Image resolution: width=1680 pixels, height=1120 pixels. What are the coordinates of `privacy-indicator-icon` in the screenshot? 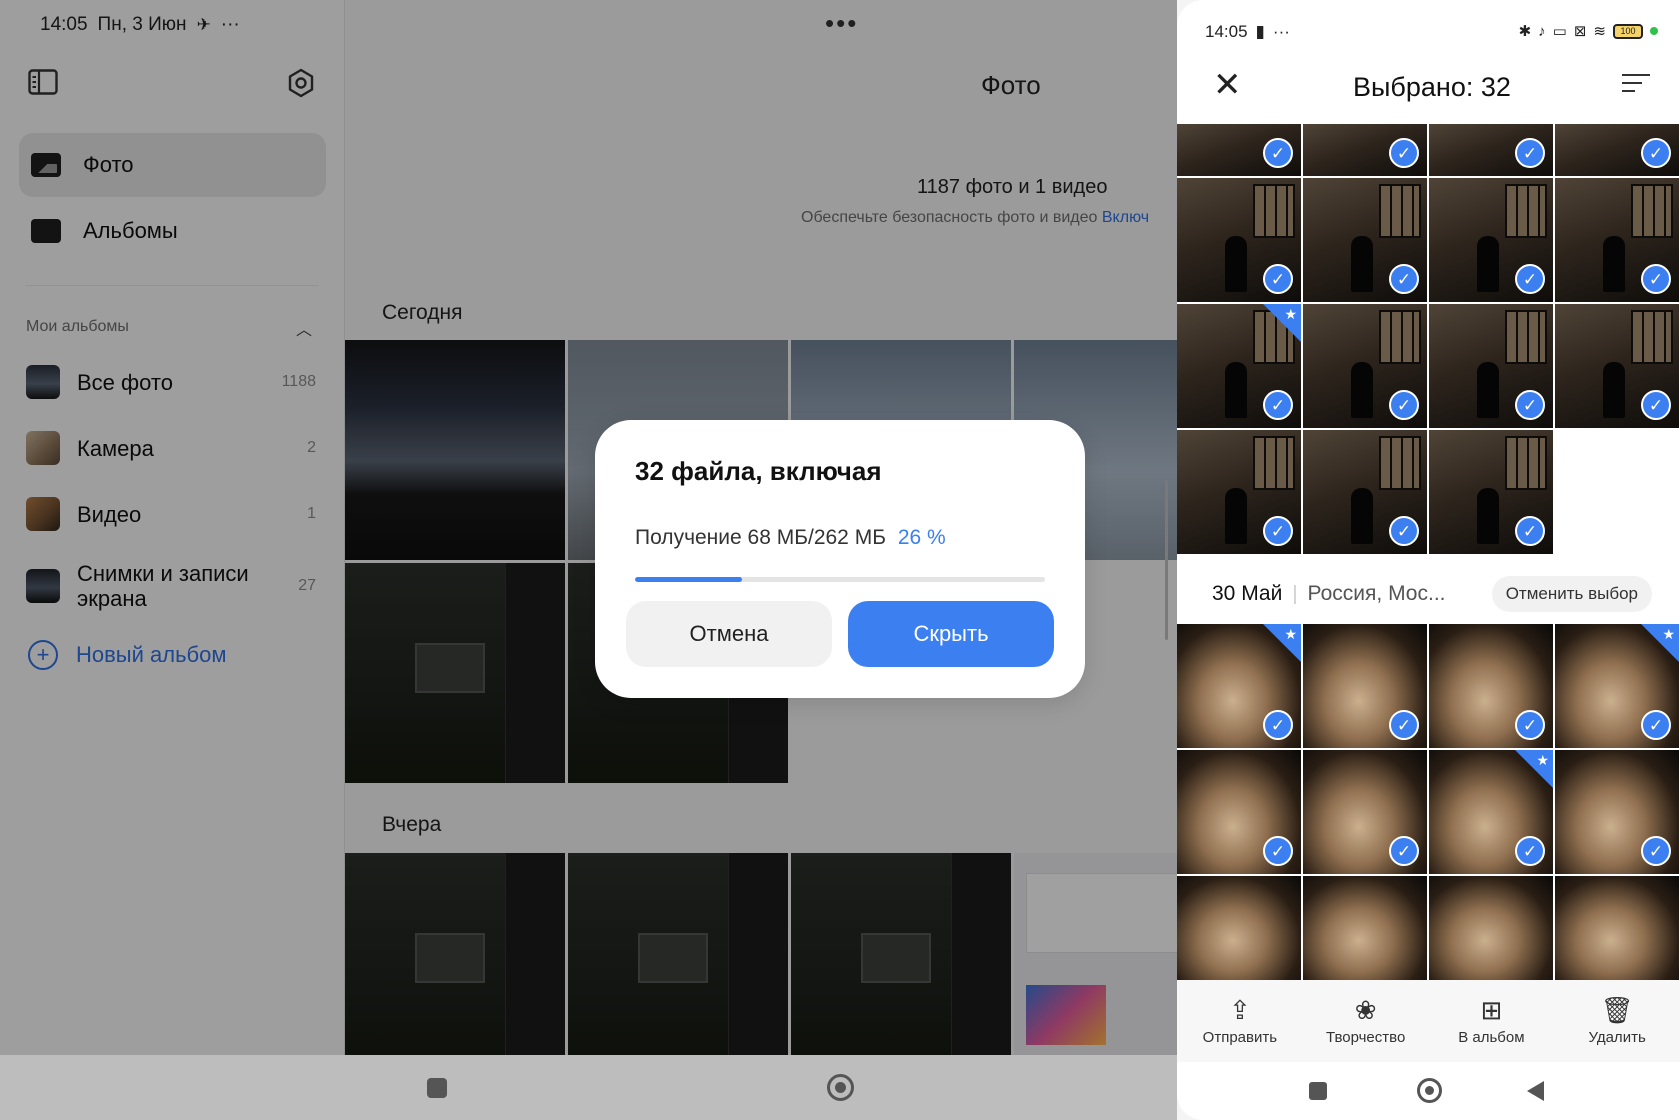 It's located at (1654, 31).